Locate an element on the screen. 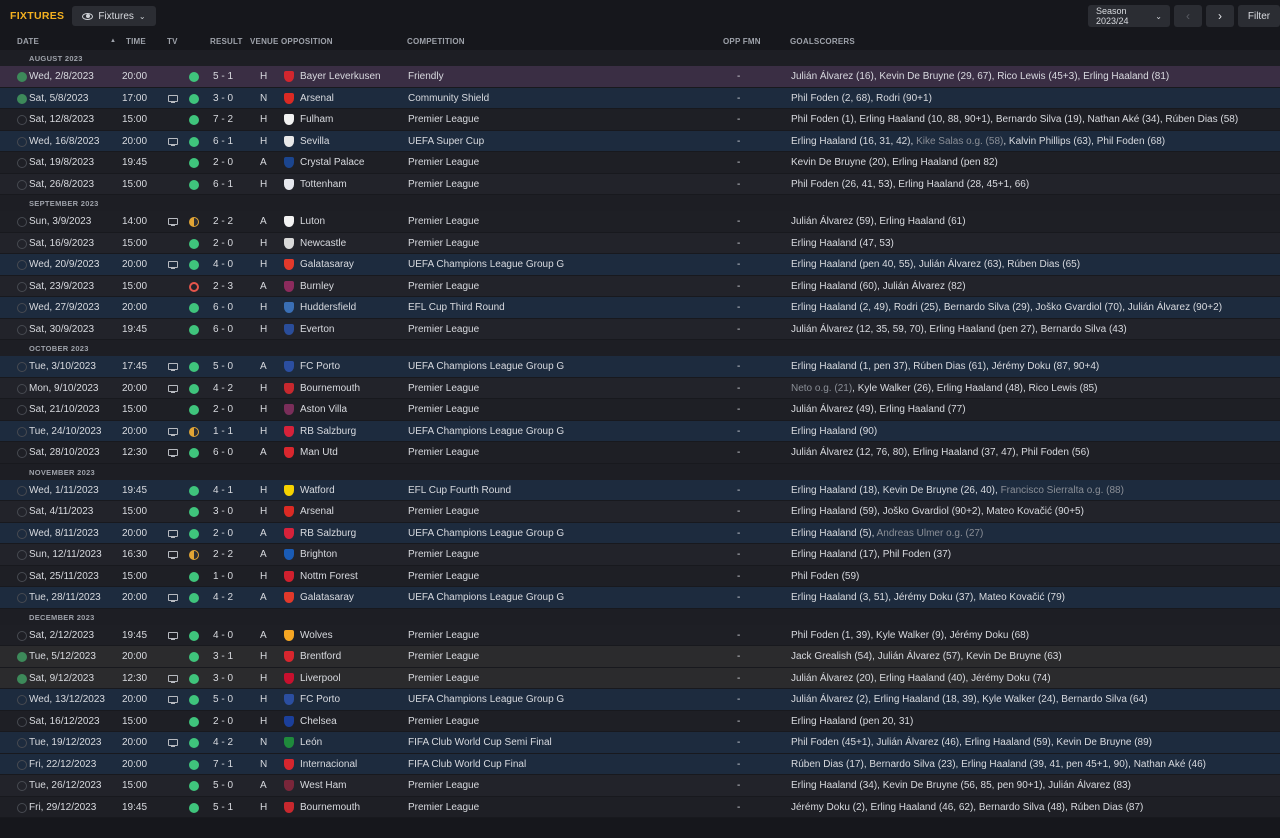  col-date: DATE ▲ is located at coordinates (66, 41).